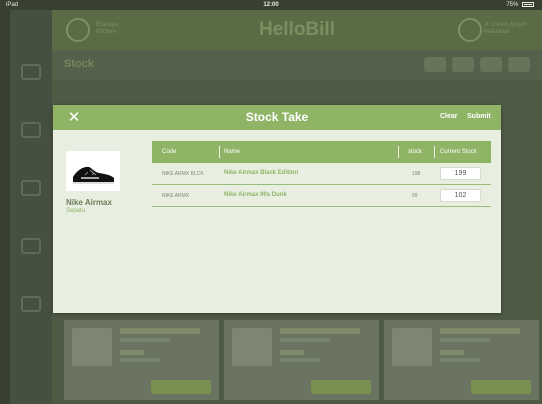 The height and width of the screenshot is (404, 542). I want to click on table-header: Code Name stock Current Stock, so click(321, 152).